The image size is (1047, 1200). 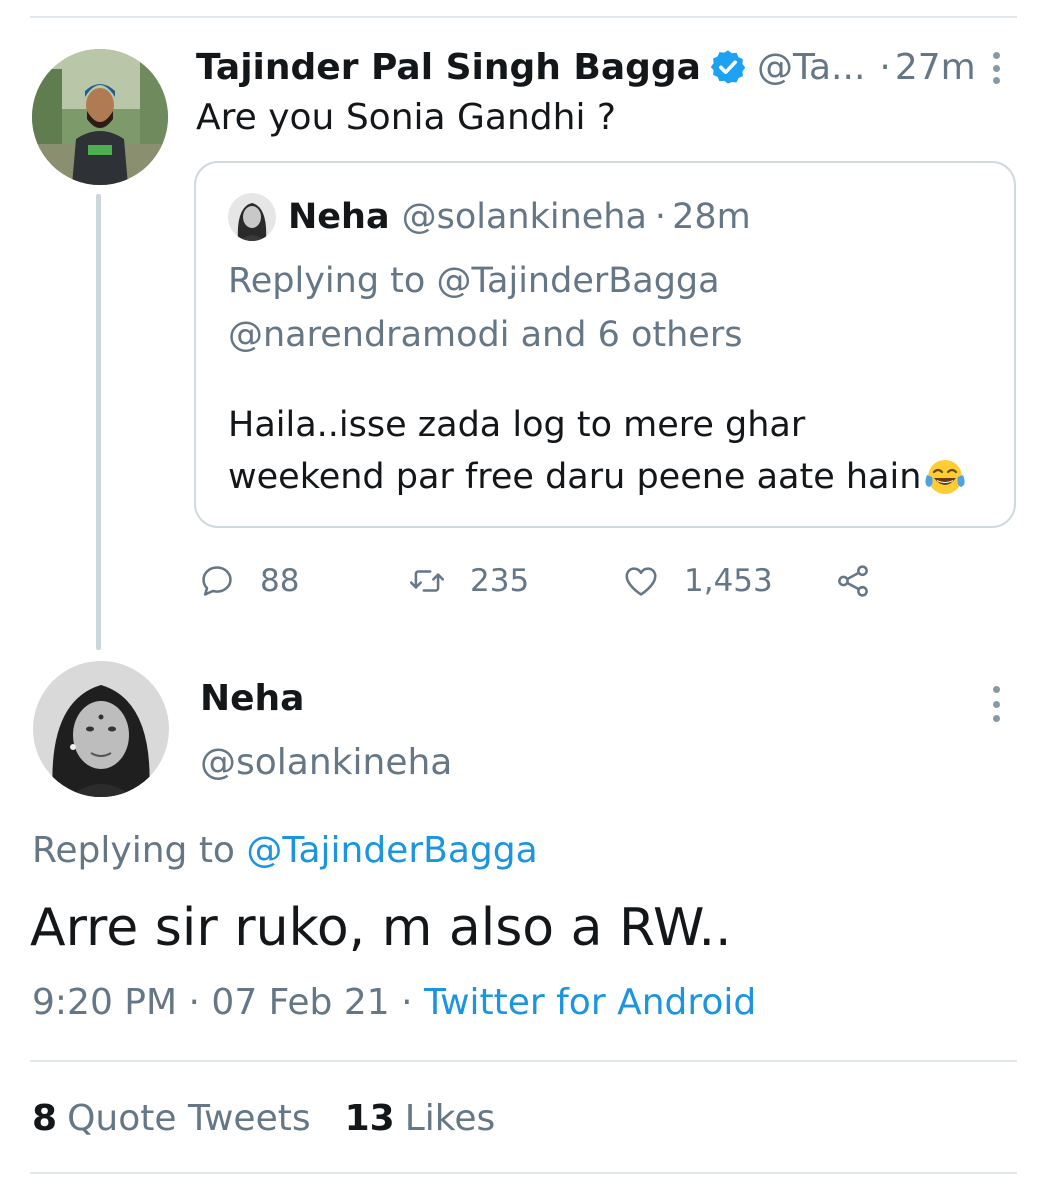 What do you see at coordinates (252, 217) in the screenshot?
I see `quoted-author-avatar` at bounding box center [252, 217].